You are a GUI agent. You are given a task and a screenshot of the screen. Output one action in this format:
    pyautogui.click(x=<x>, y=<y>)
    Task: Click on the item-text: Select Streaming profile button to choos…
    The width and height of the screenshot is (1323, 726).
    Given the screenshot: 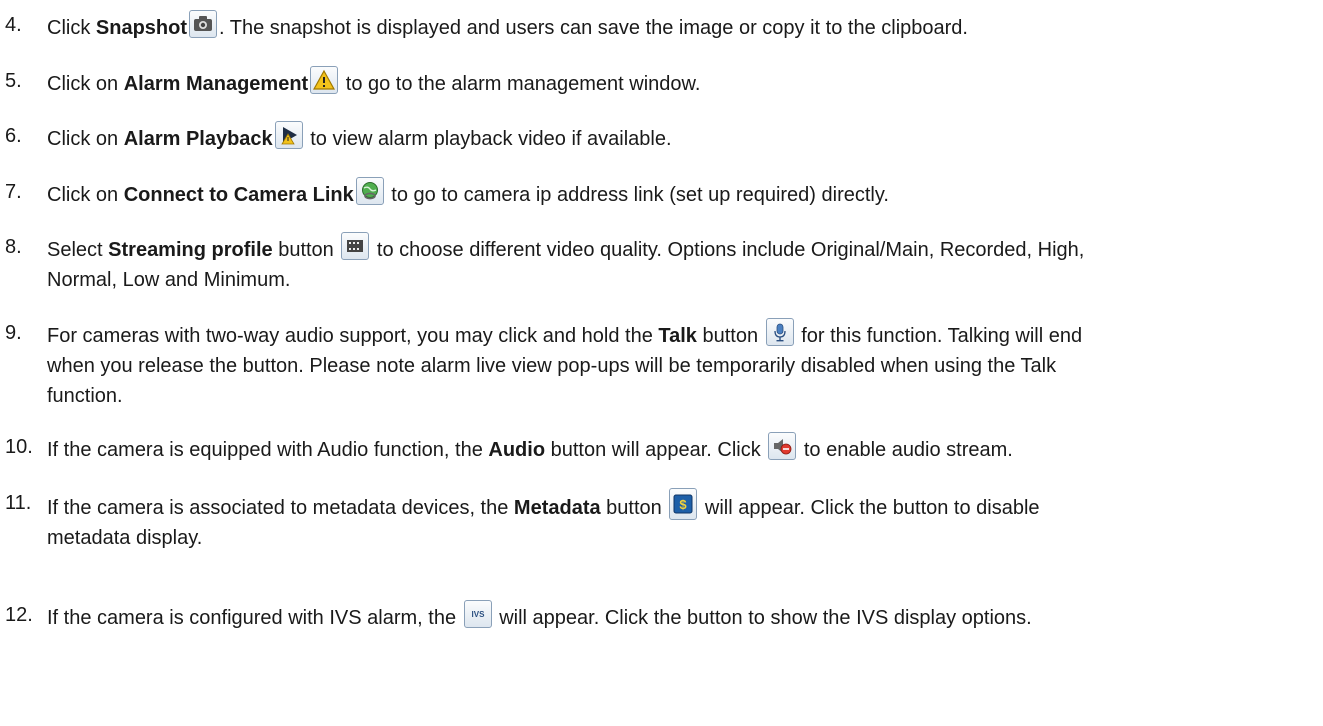 What is the action you would take?
    pyautogui.click(x=673, y=263)
    